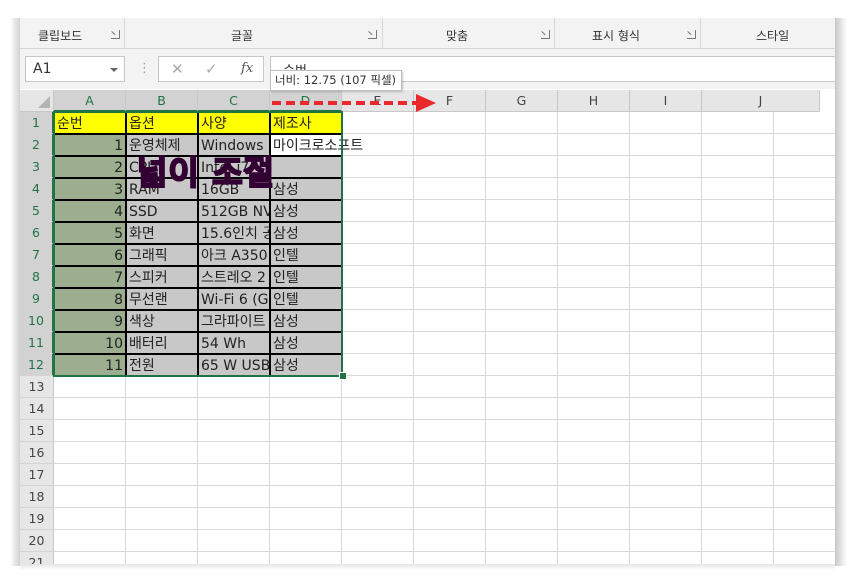 This screenshot has width=855, height=582. I want to click on row-header-6: 6, so click(37, 233).